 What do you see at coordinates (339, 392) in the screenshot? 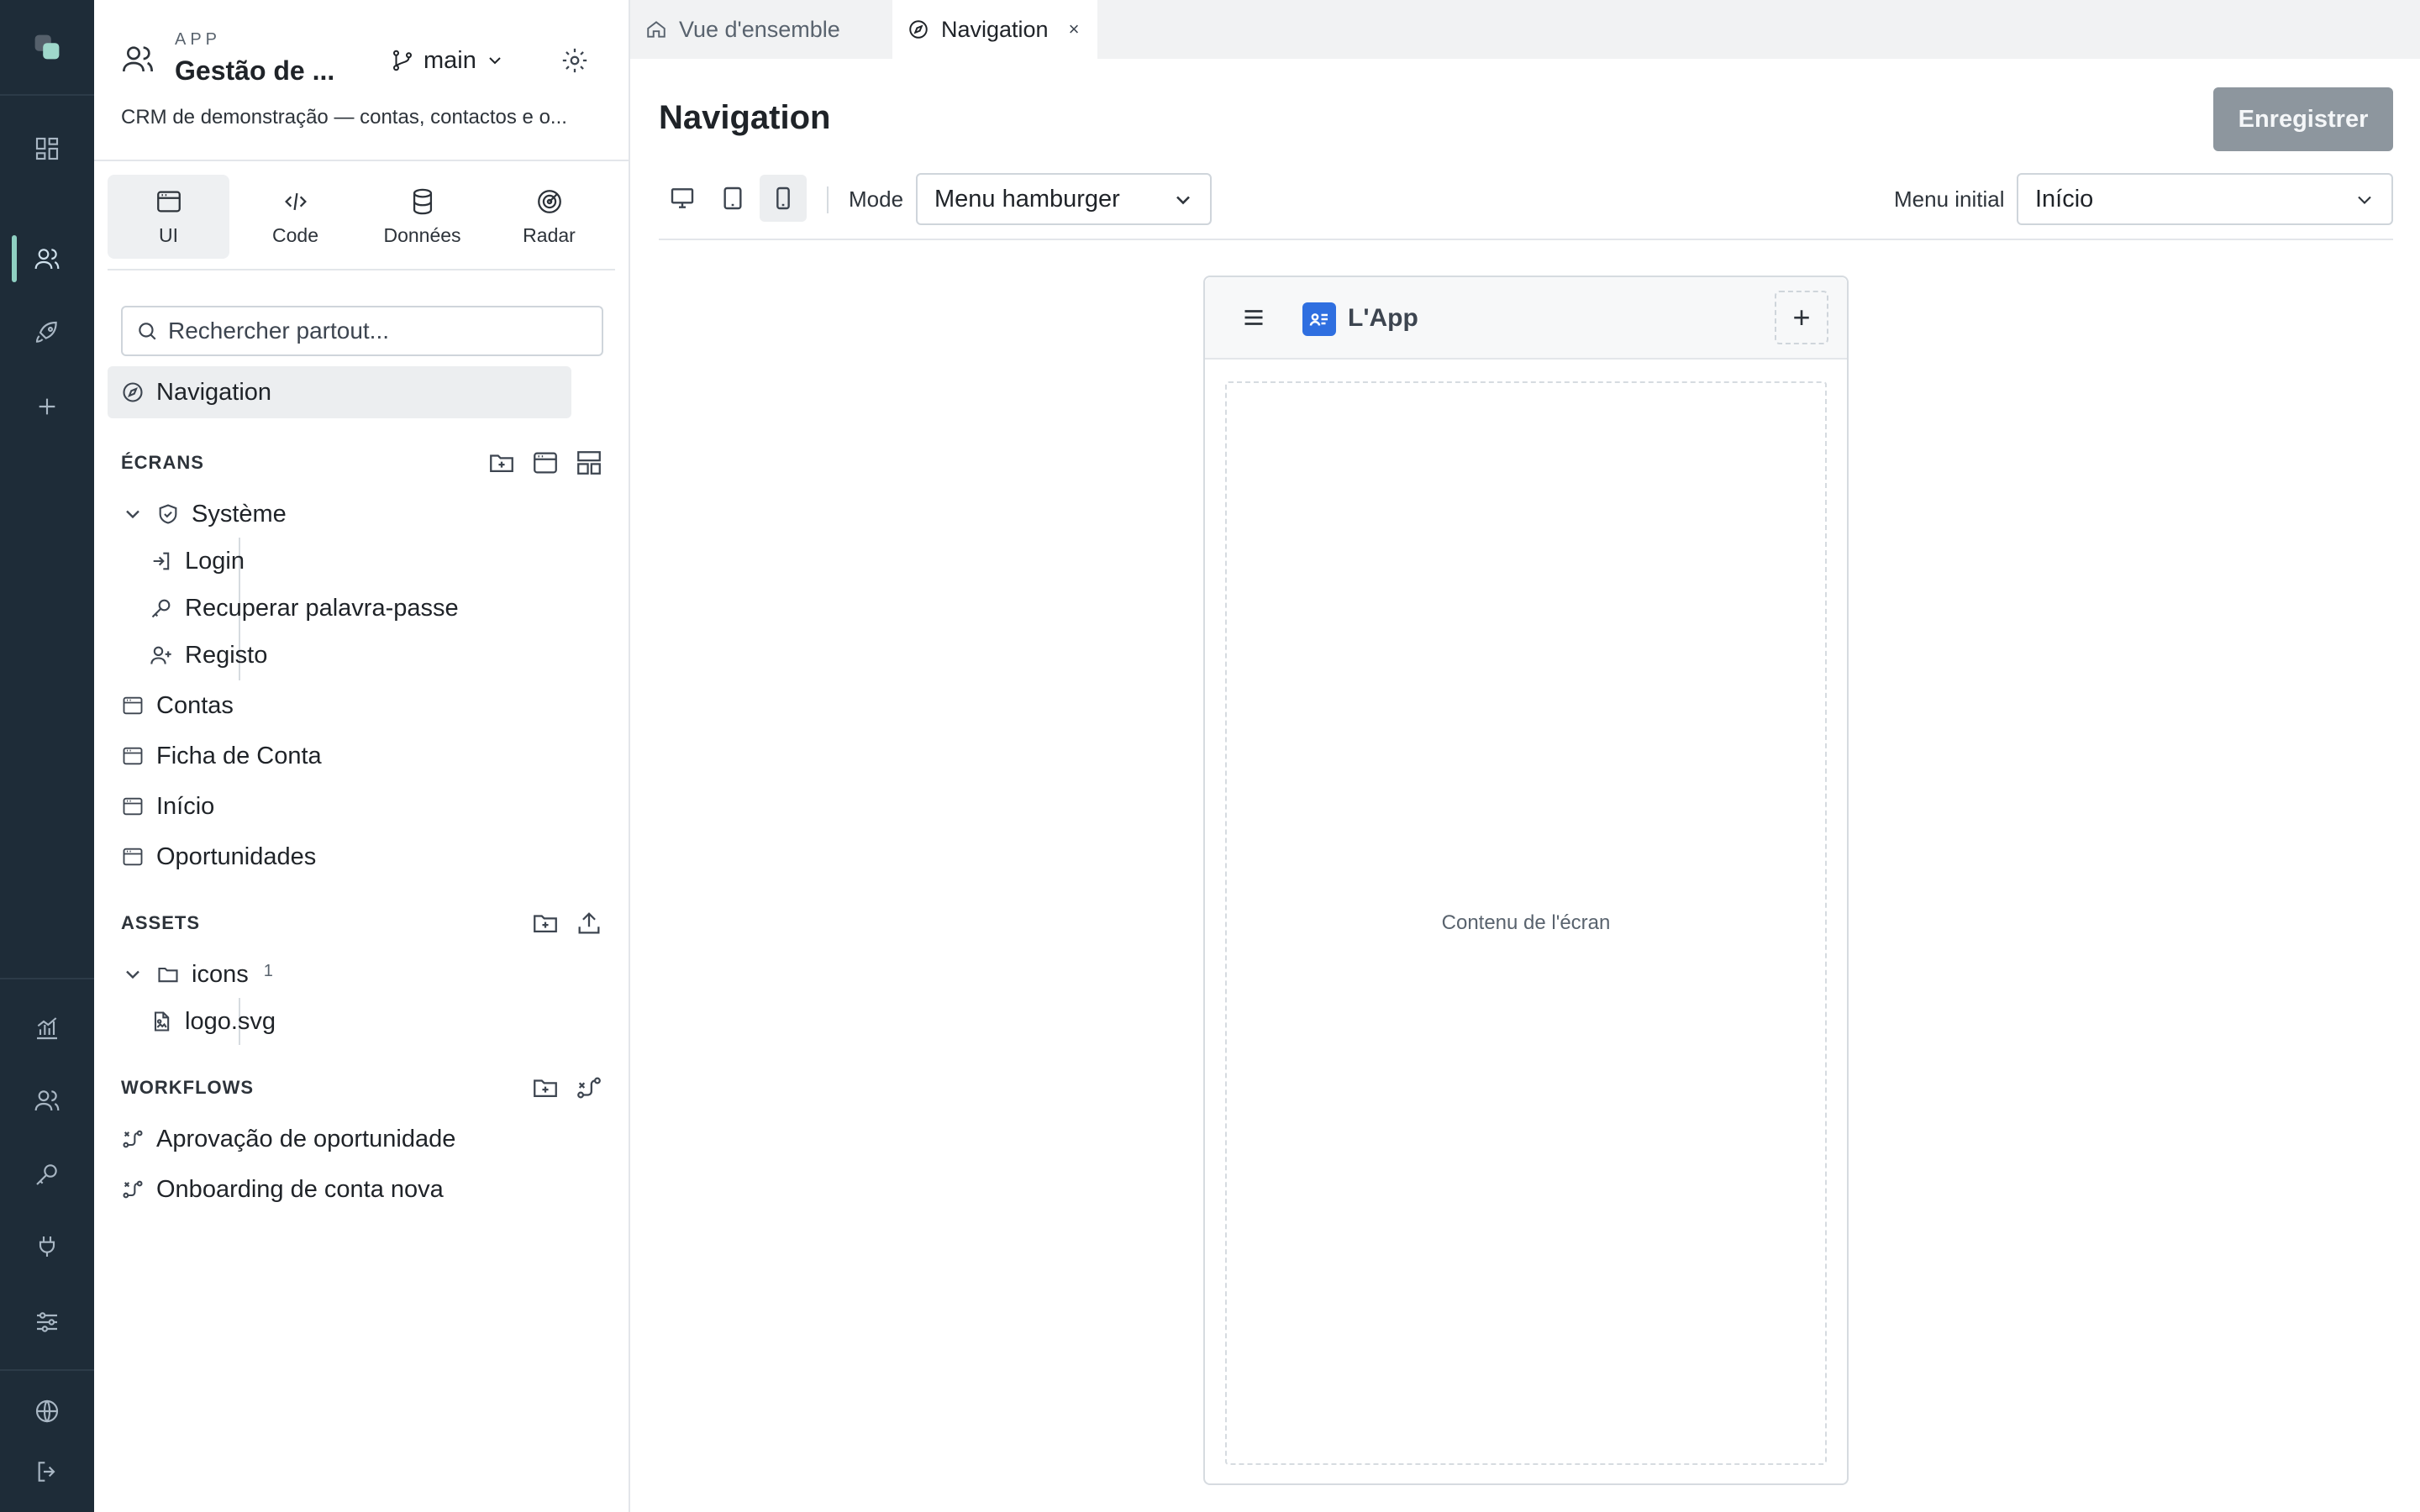
I see `sidebar-item-navigation: Navigation` at bounding box center [339, 392].